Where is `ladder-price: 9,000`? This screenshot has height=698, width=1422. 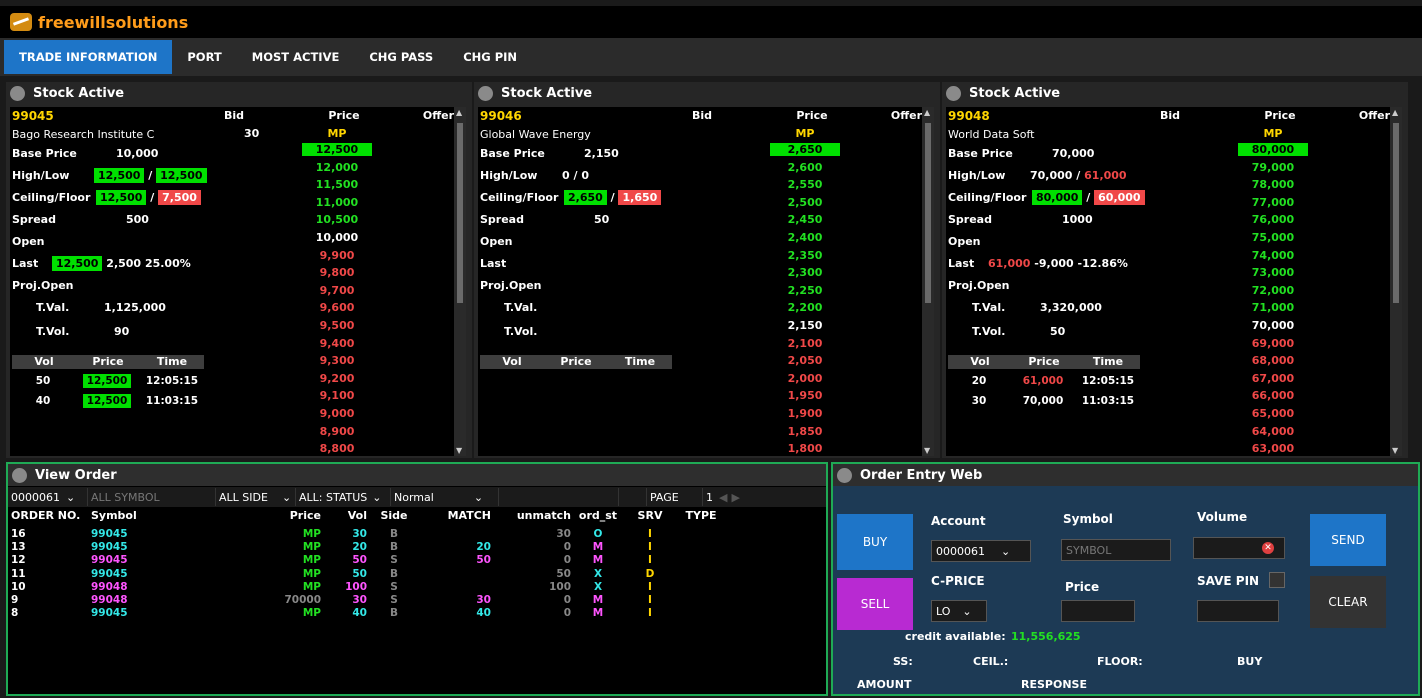 ladder-price: 9,000 is located at coordinates (337, 413).